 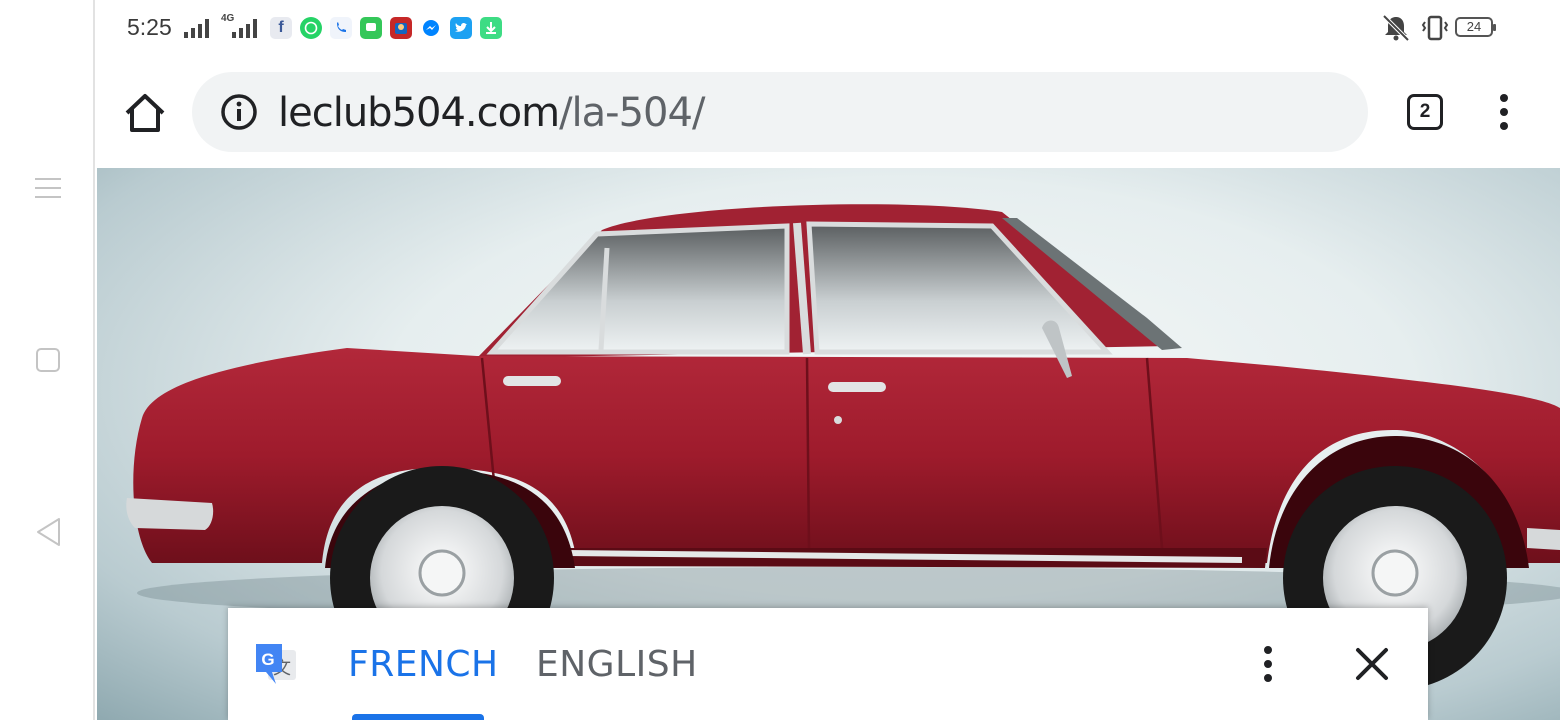 I want to click on status-bar: 5:25 4G f 24, so click(x=828, y=28).